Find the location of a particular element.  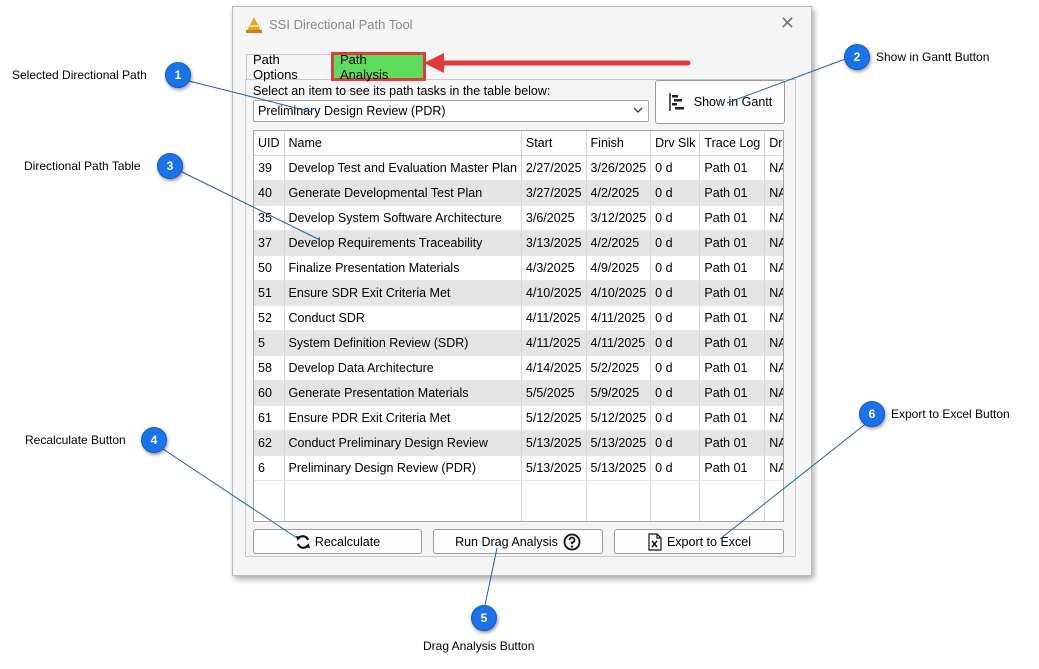

empty-row is located at coordinates (518, 492).